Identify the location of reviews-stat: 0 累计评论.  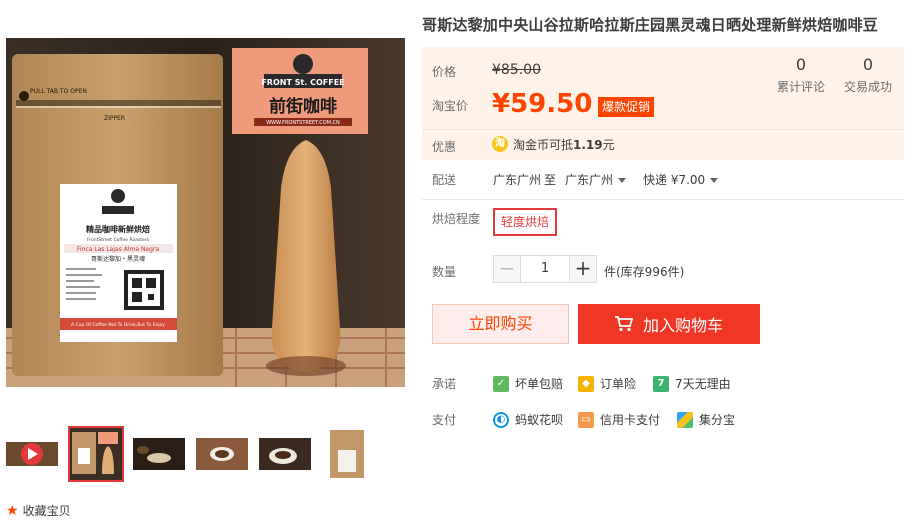
(801, 75).